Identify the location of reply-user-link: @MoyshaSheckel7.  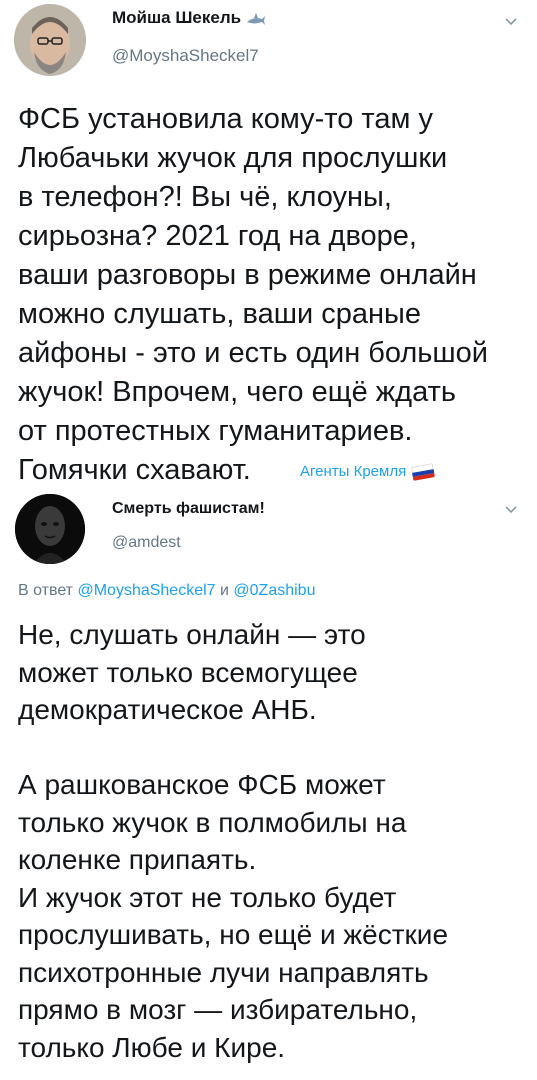
(146, 590).